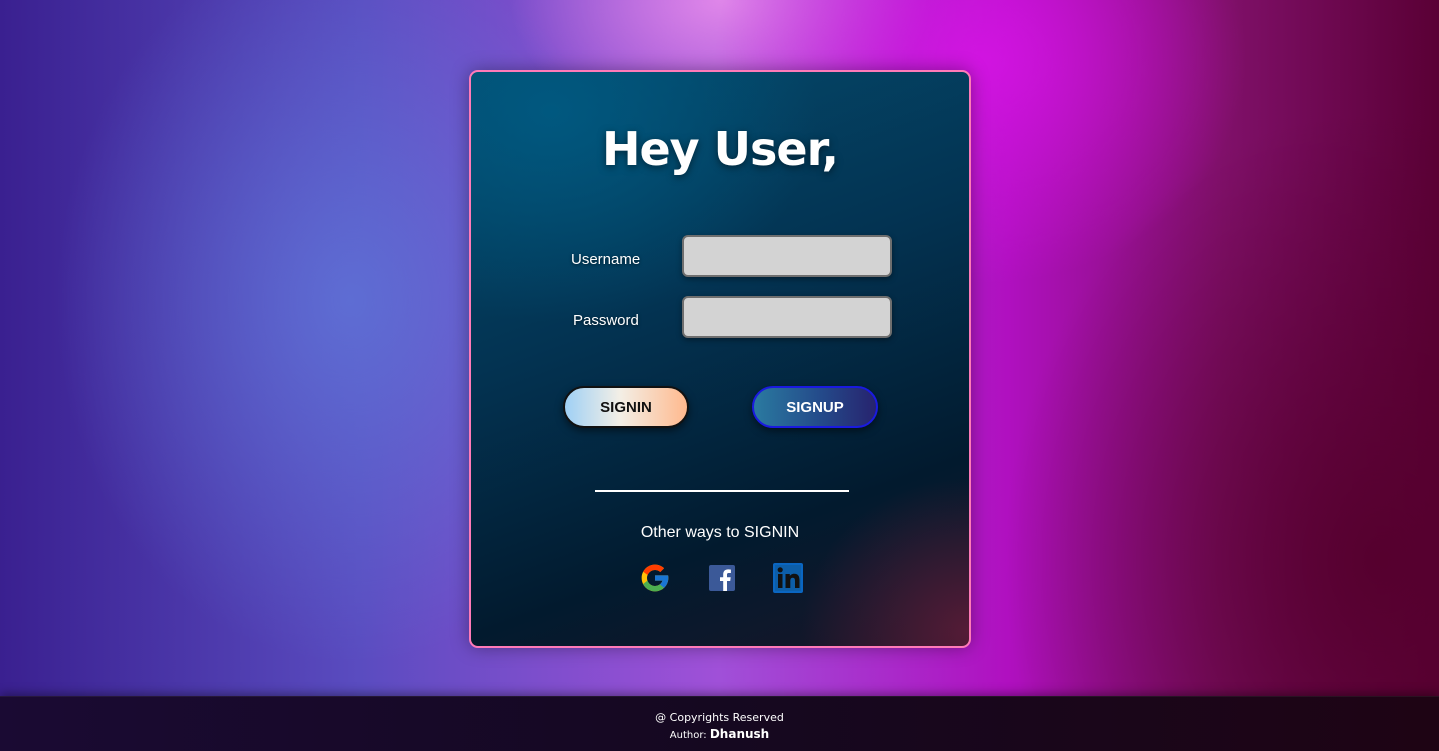  What do you see at coordinates (739, 734) in the screenshot?
I see `author-name: Dhanush` at bounding box center [739, 734].